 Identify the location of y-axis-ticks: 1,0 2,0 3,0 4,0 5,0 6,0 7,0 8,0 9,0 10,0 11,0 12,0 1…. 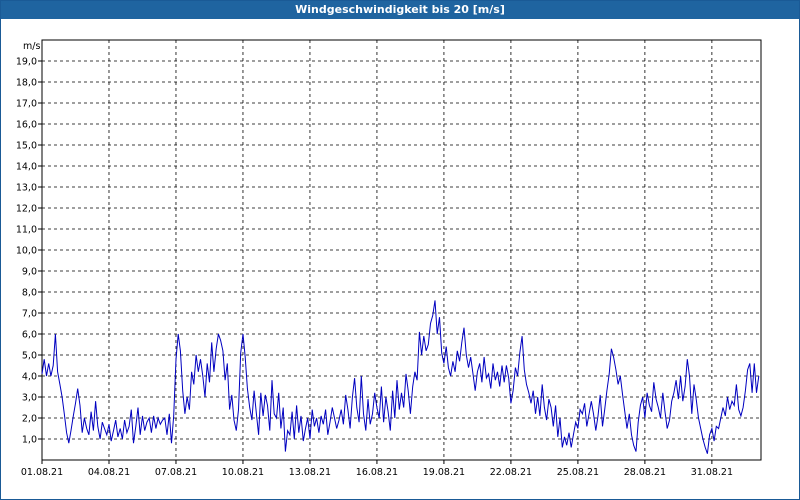
(29, 251).